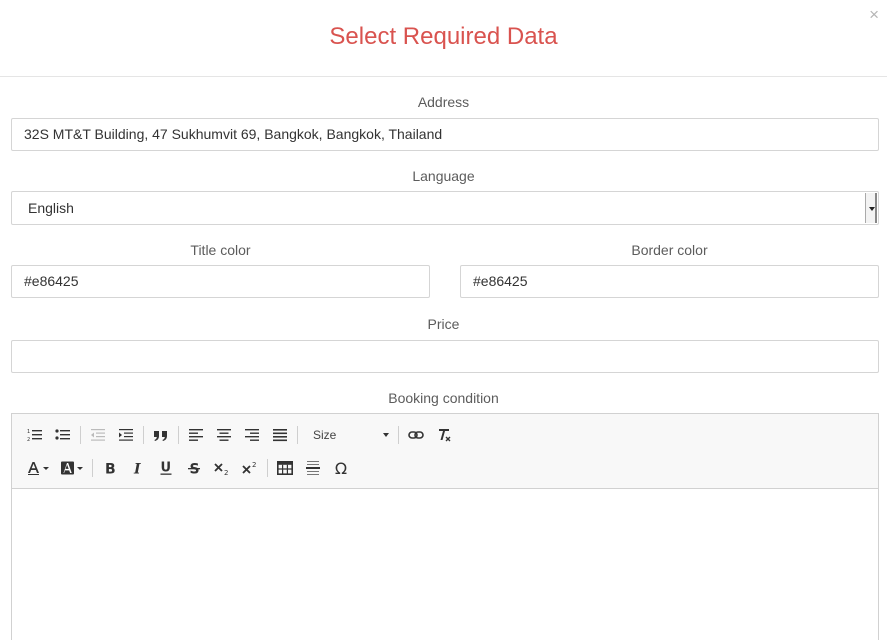 This screenshot has height=640, width=887. I want to click on justify-icon, so click(280, 435).